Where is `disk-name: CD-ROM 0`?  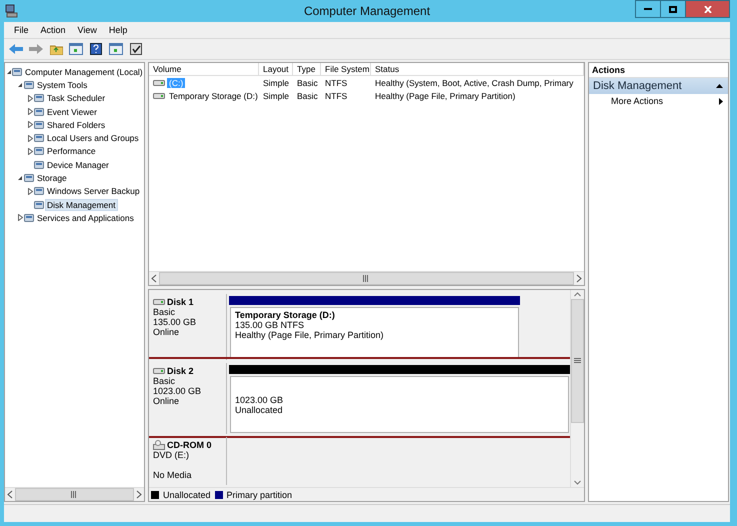 disk-name: CD-ROM 0 is located at coordinates (189, 445).